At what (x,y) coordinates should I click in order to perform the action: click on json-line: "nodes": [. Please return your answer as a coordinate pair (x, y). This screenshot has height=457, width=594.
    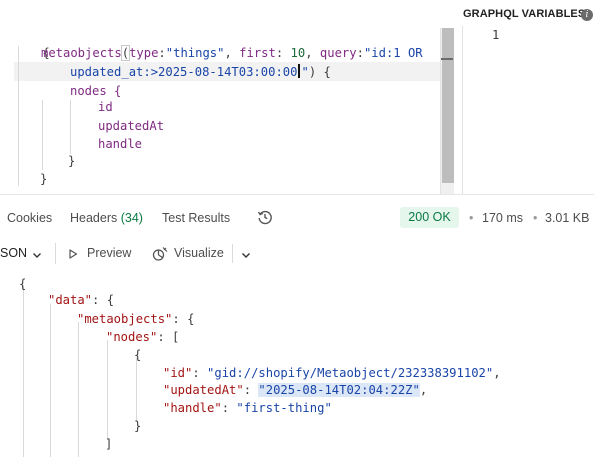
    Looking at the image, I should click on (143, 337).